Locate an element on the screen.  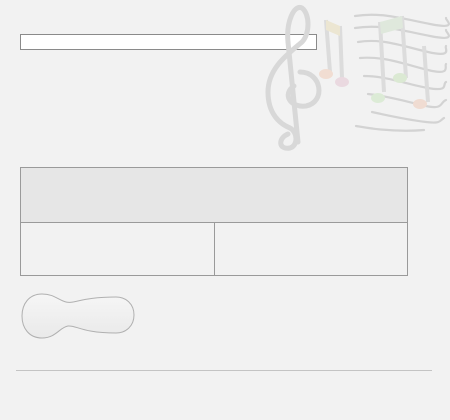
grid-cell-right is located at coordinates (311, 249).